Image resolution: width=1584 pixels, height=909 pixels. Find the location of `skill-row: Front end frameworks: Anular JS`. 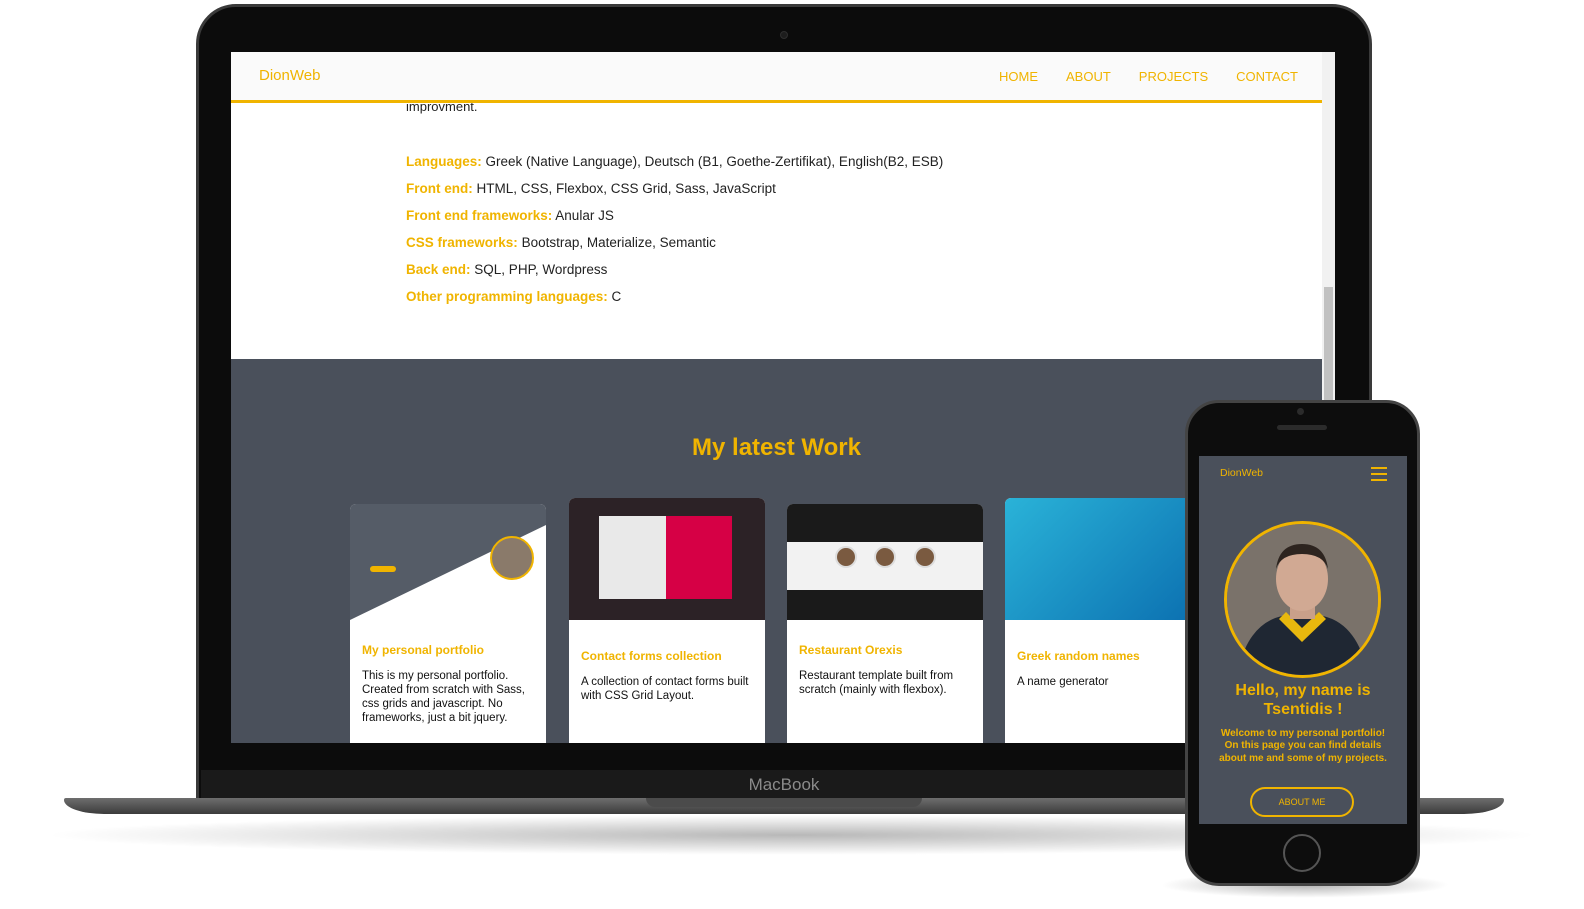

skill-row: Front end frameworks: Anular JS is located at coordinates (674, 220).